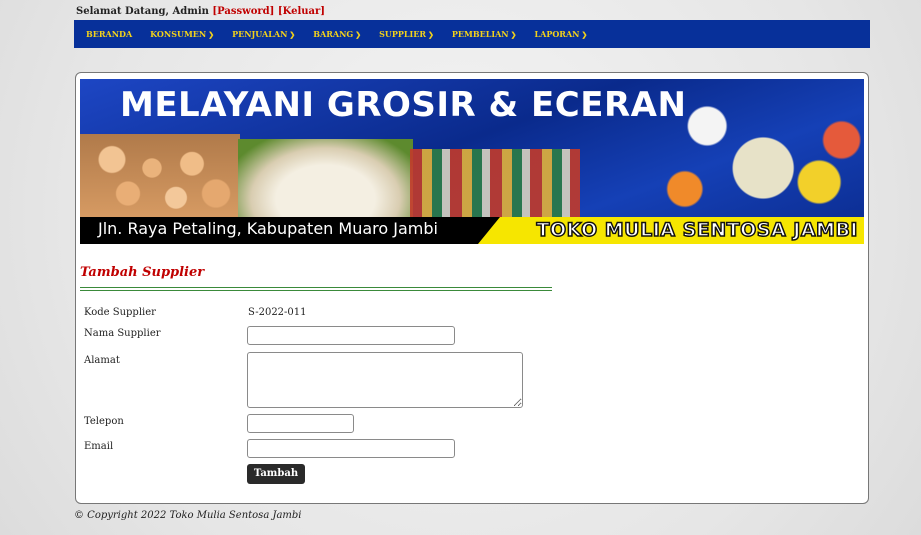  What do you see at coordinates (403, 34) in the screenshot?
I see `nav-label: SUPPLIER` at bounding box center [403, 34].